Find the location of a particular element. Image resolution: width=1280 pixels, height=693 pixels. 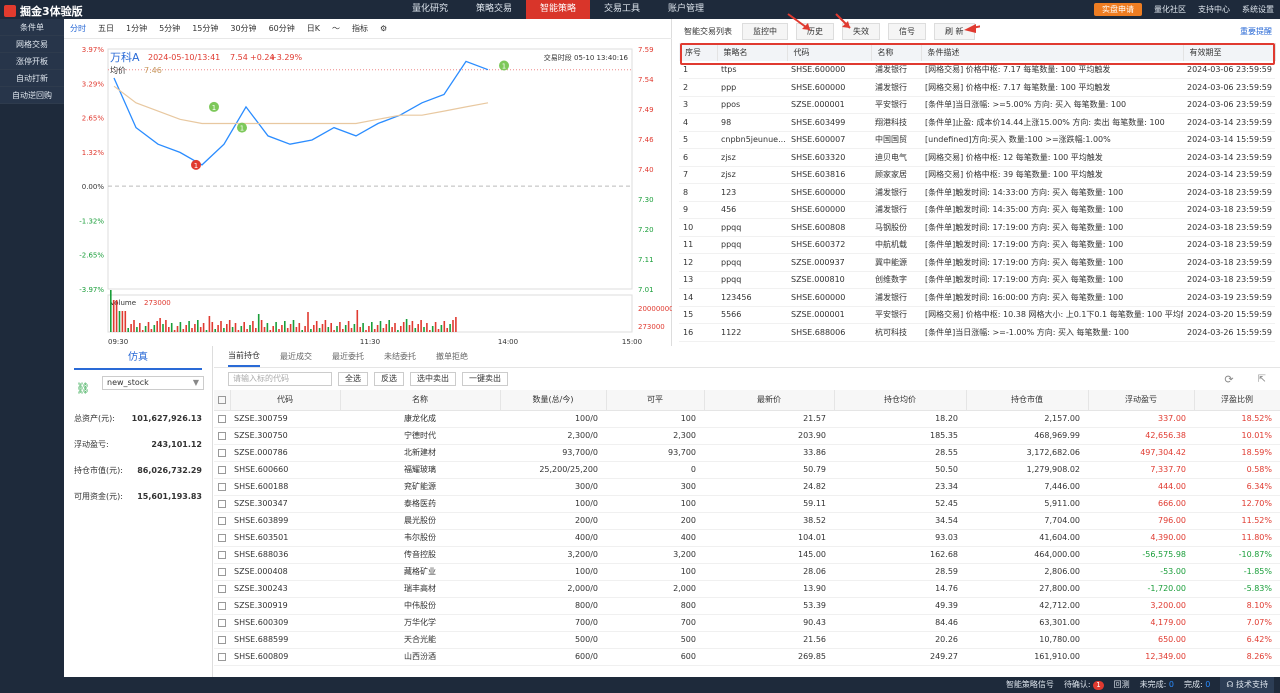

positions-col-0: 代码 is located at coordinates (285, 400).